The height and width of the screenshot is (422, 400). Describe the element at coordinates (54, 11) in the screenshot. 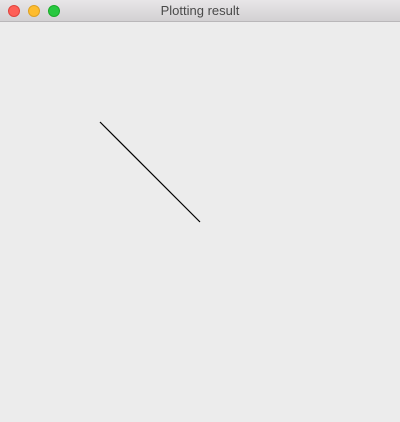

I see `zoom-window-button` at that location.